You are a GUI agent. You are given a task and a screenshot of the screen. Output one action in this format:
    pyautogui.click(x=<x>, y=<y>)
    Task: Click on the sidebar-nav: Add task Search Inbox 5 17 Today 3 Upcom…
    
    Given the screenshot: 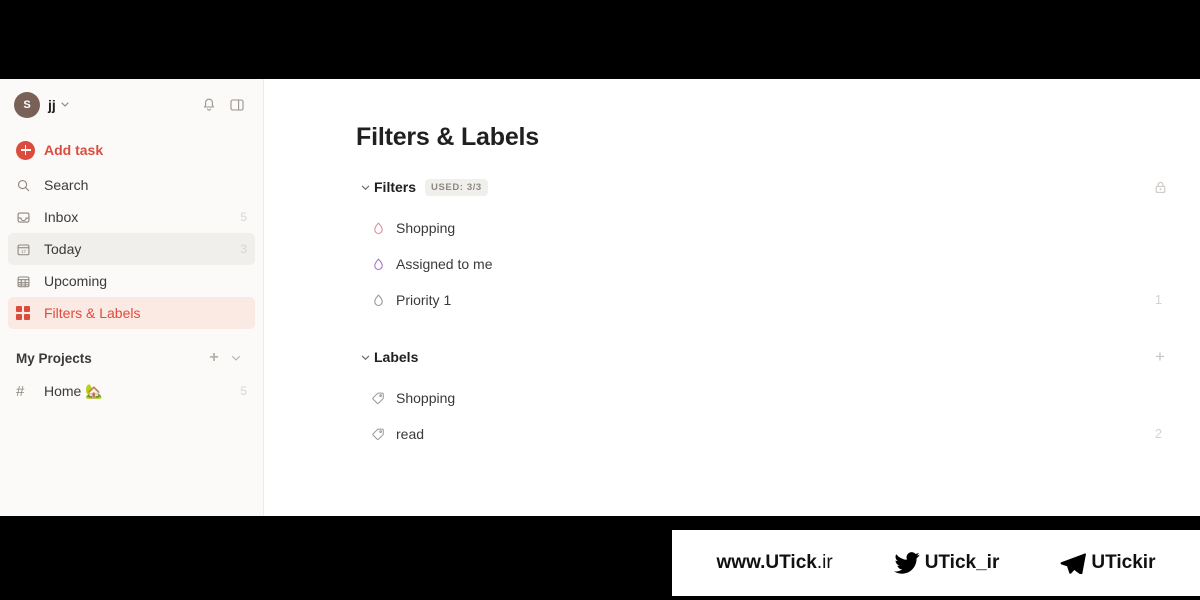 What is the action you would take?
    pyautogui.click(x=131, y=231)
    